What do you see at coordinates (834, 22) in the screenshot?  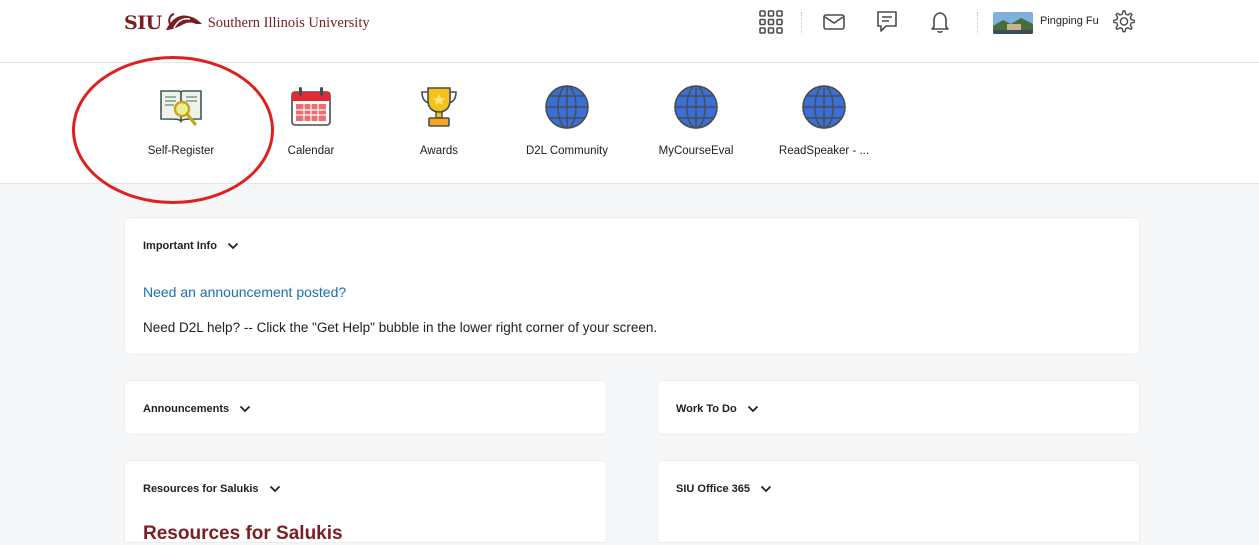 I see `mail-icon` at bounding box center [834, 22].